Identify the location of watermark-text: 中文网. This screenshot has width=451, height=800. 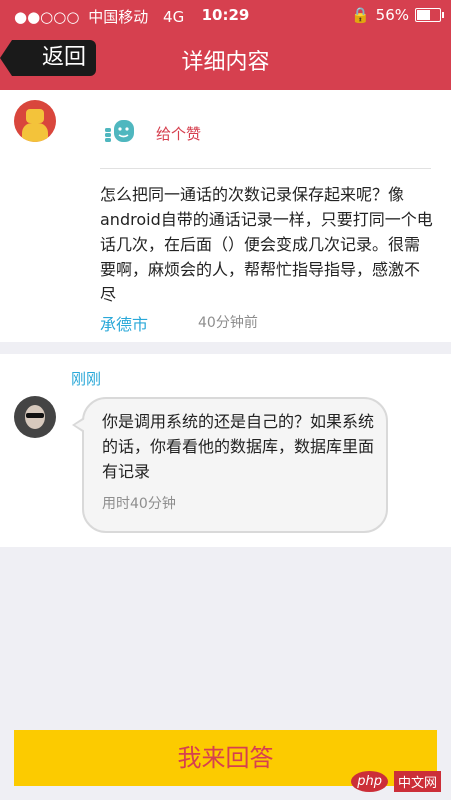
(417, 781).